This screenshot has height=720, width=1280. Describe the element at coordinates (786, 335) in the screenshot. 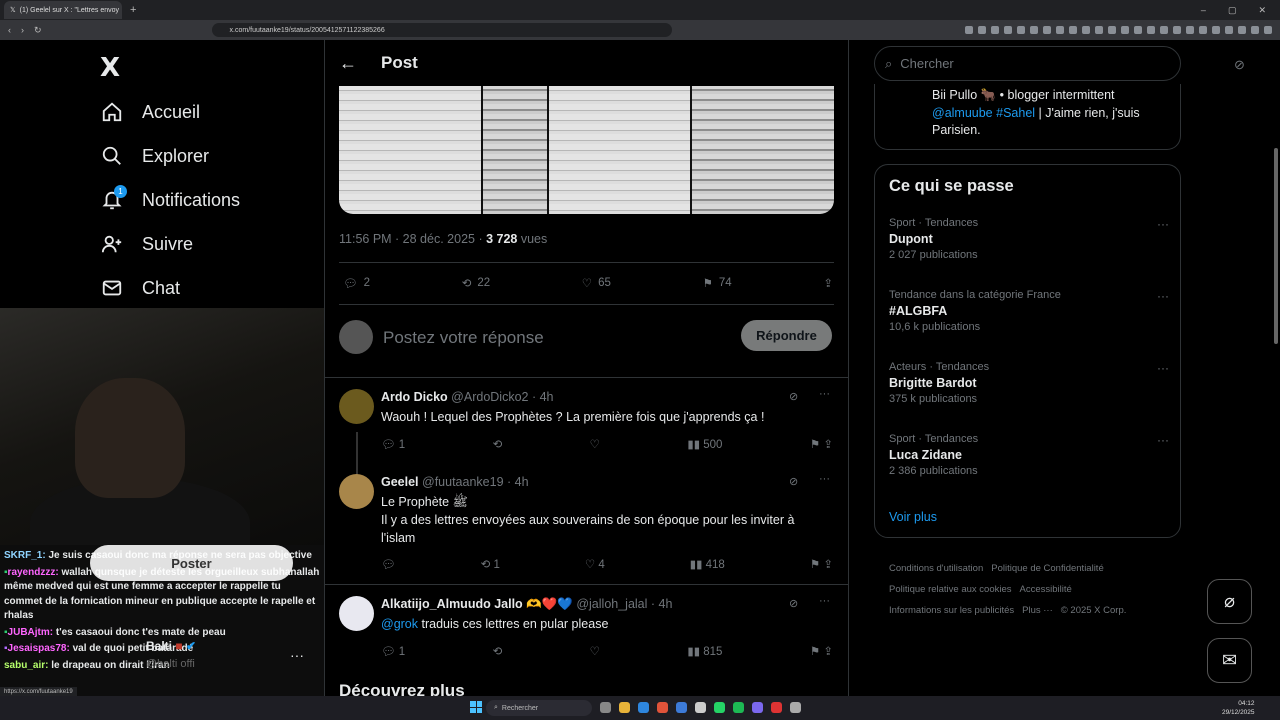

I see `reply-button: Répondre` at that location.